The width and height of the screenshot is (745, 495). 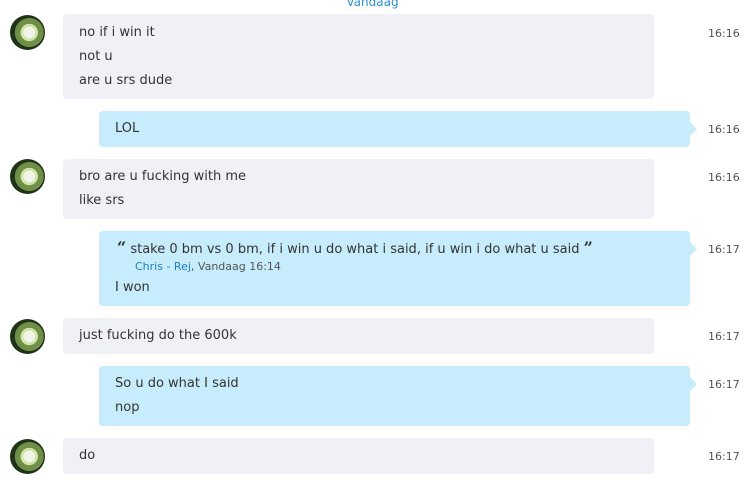 I want to click on message-text: no if i win it, so click(x=117, y=32).